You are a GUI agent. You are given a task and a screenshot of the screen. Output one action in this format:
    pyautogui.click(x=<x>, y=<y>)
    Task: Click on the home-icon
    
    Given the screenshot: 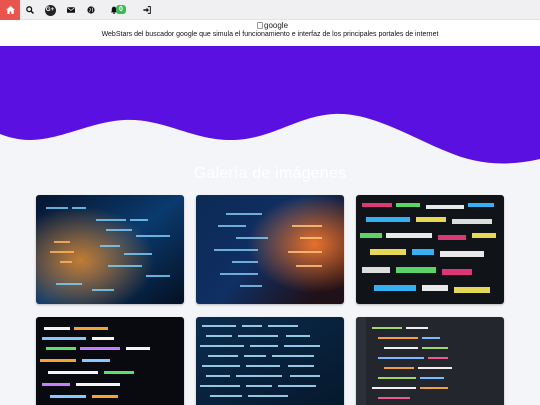 What is the action you would take?
    pyautogui.click(x=10, y=10)
    